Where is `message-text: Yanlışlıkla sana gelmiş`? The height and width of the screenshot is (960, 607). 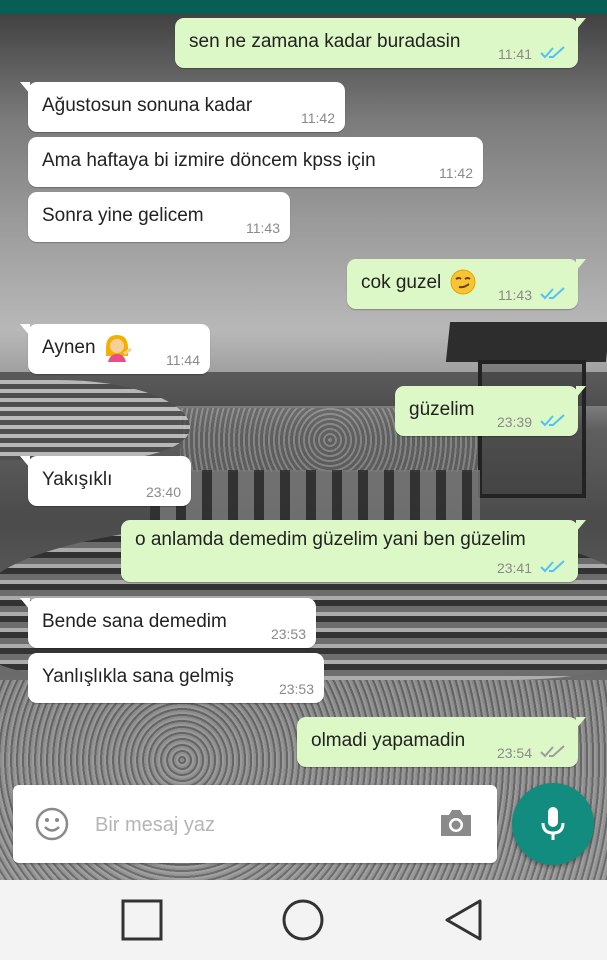 message-text: Yanlışlıkla sana gelmiş is located at coordinates (138, 676).